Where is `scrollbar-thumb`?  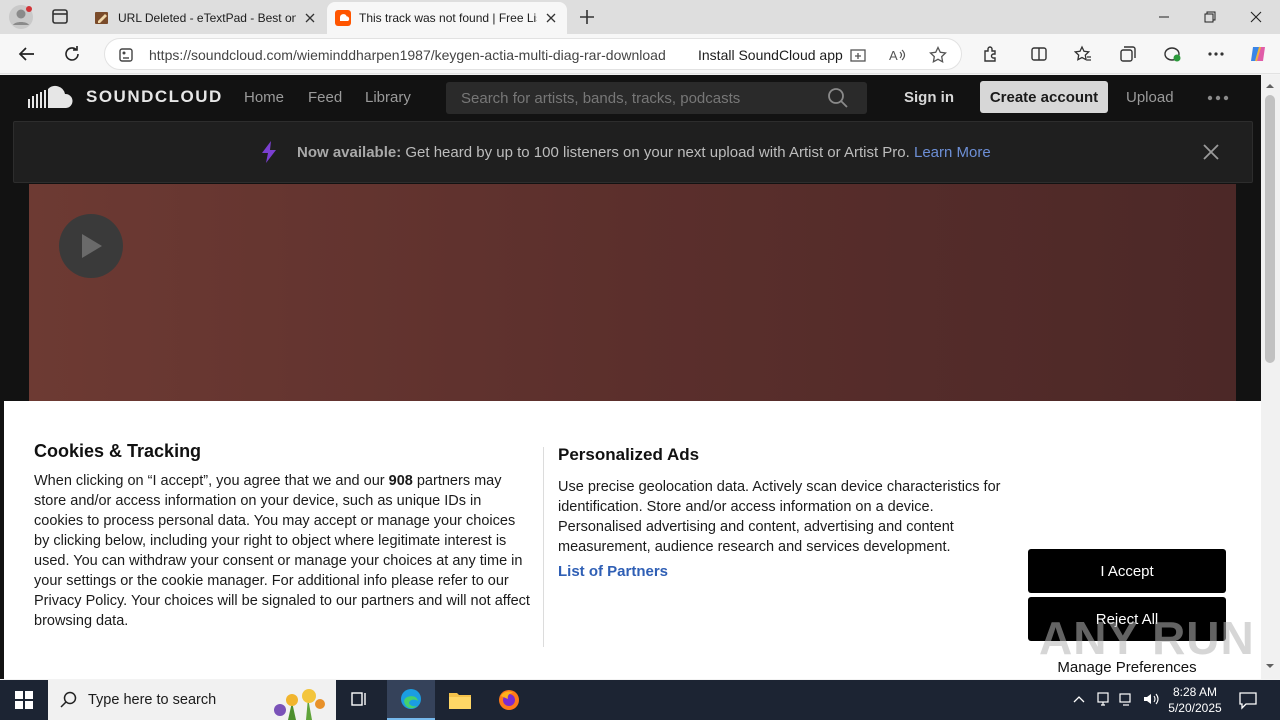
scrollbar-thumb is located at coordinates (1270, 229).